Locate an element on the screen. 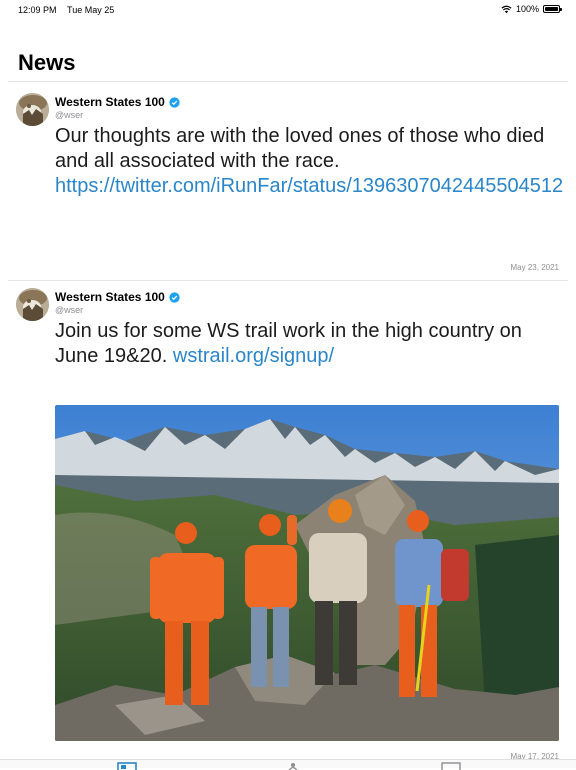  status-right: 100% is located at coordinates (531, 9).